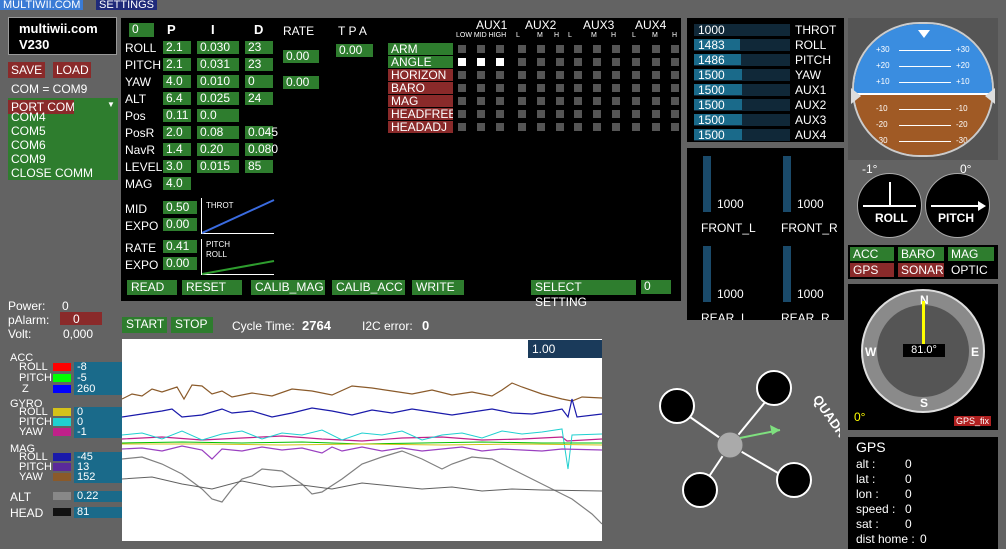 The image size is (1006, 549). I want to click on start-button: START, so click(144, 325).